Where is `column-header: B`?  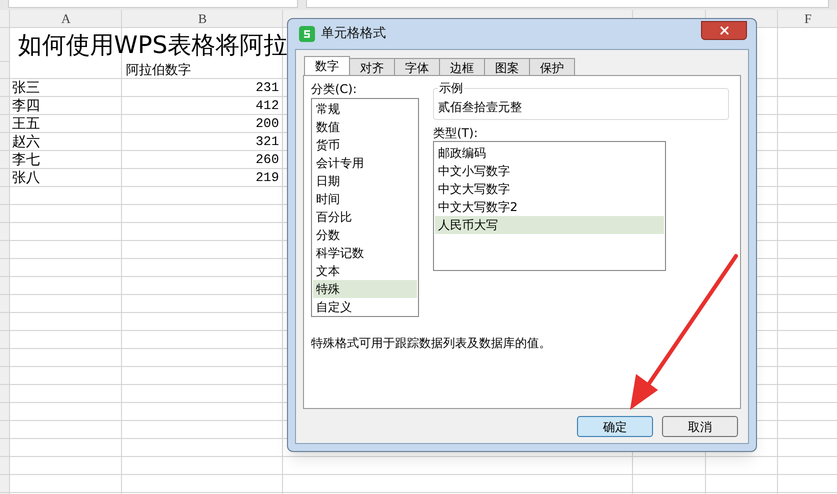 column-header: B is located at coordinates (202, 19).